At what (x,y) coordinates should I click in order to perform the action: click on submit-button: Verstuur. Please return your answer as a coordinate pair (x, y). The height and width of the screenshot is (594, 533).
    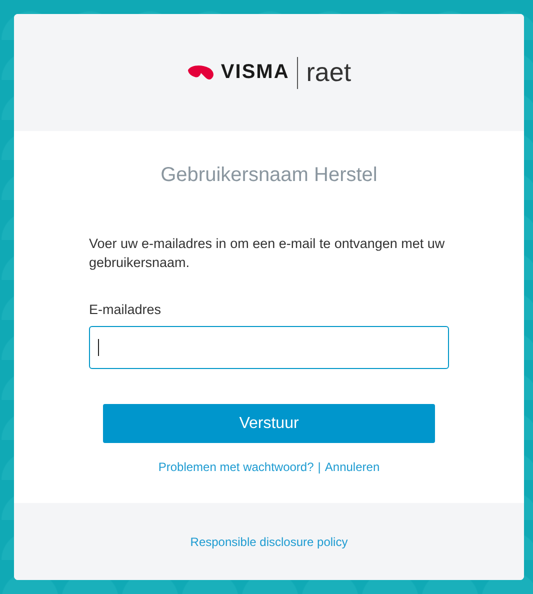
    Looking at the image, I should click on (269, 423).